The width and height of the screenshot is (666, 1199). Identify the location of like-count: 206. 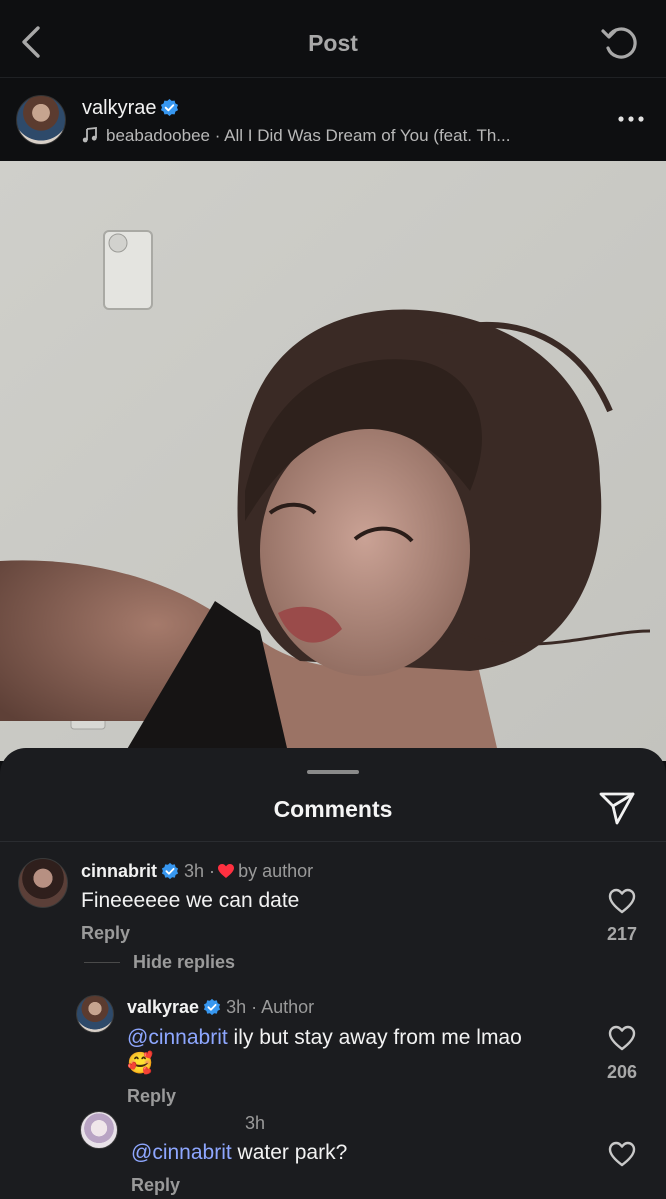
(622, 1072).